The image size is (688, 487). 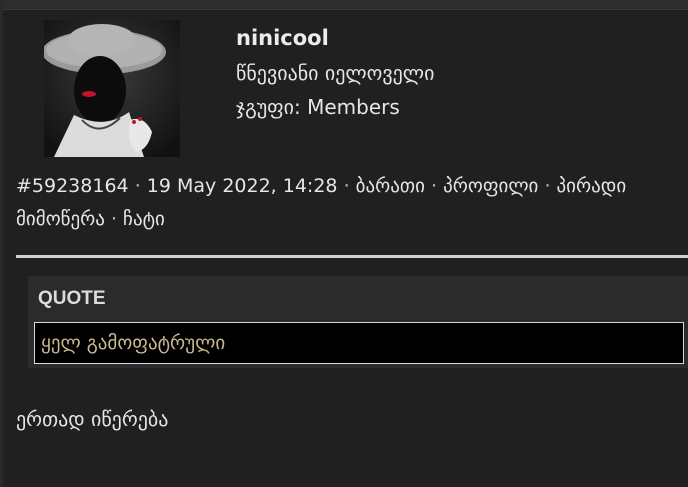 What do you see at coordinates (390, 186) in the screenshot?
I see `card-link: ბარათი` at bounding box center [390, 186].